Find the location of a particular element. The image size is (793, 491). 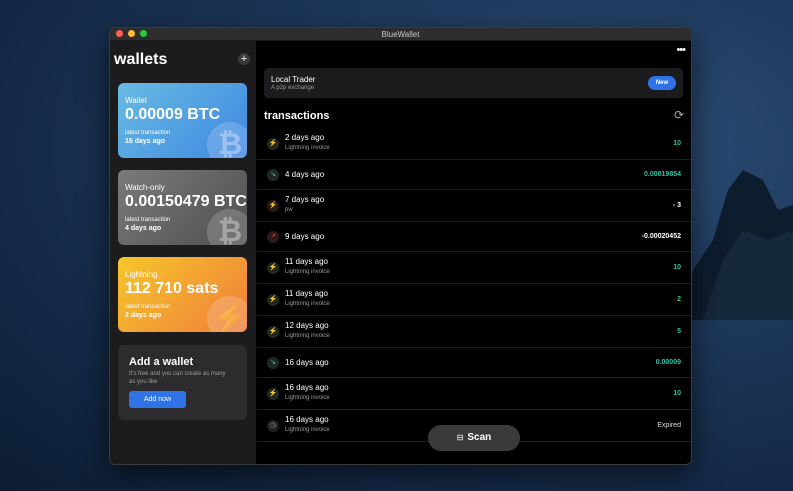

refresh-icon: ⟳ is located at coordinates (679, 115).